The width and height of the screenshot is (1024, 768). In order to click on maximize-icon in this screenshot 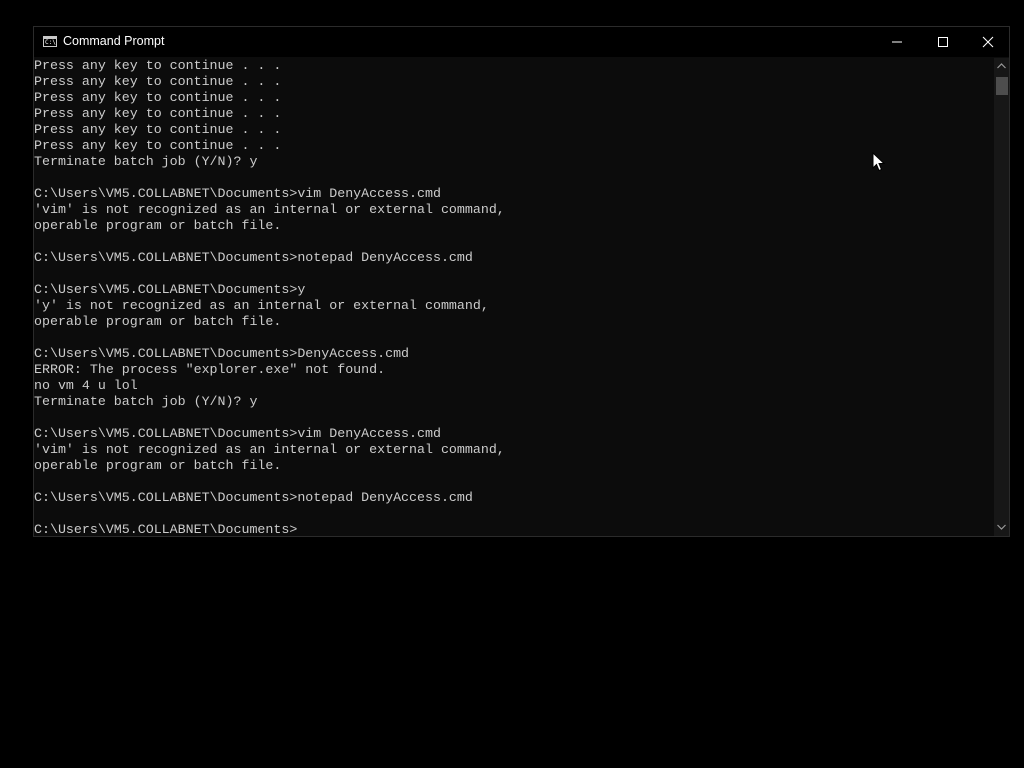, I will do `click(943, 42)`.